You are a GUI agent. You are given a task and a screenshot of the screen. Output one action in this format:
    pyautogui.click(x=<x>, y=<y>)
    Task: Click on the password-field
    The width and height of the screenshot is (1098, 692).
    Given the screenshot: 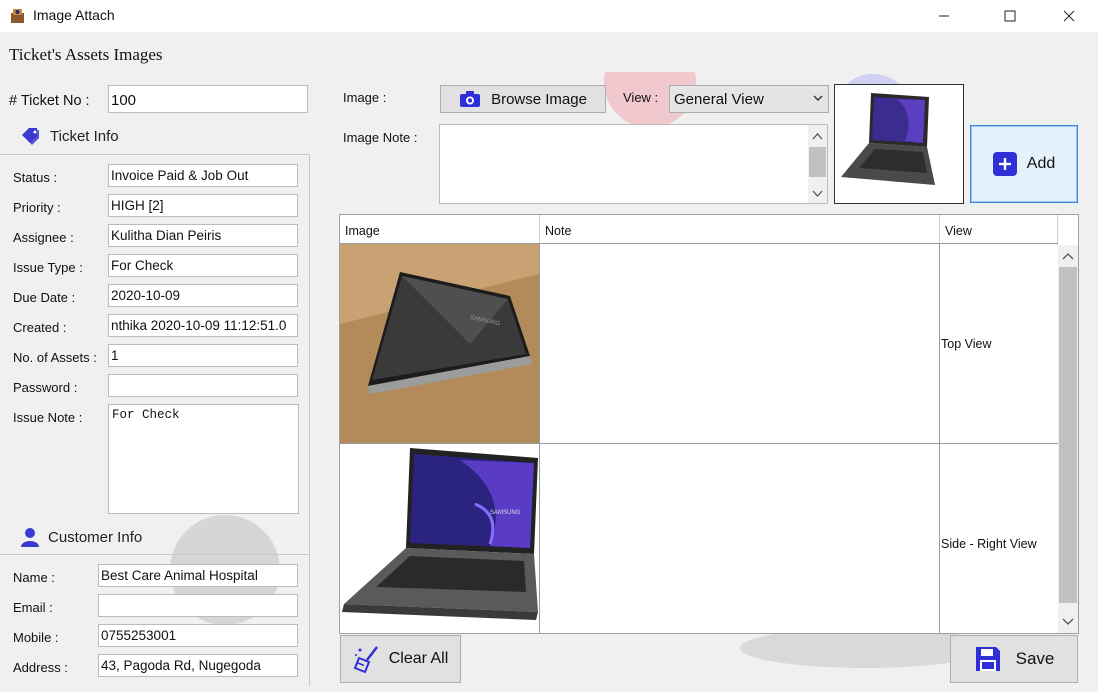 What is the action you would take?
    pyautogui.click(x=203, y=385)
    